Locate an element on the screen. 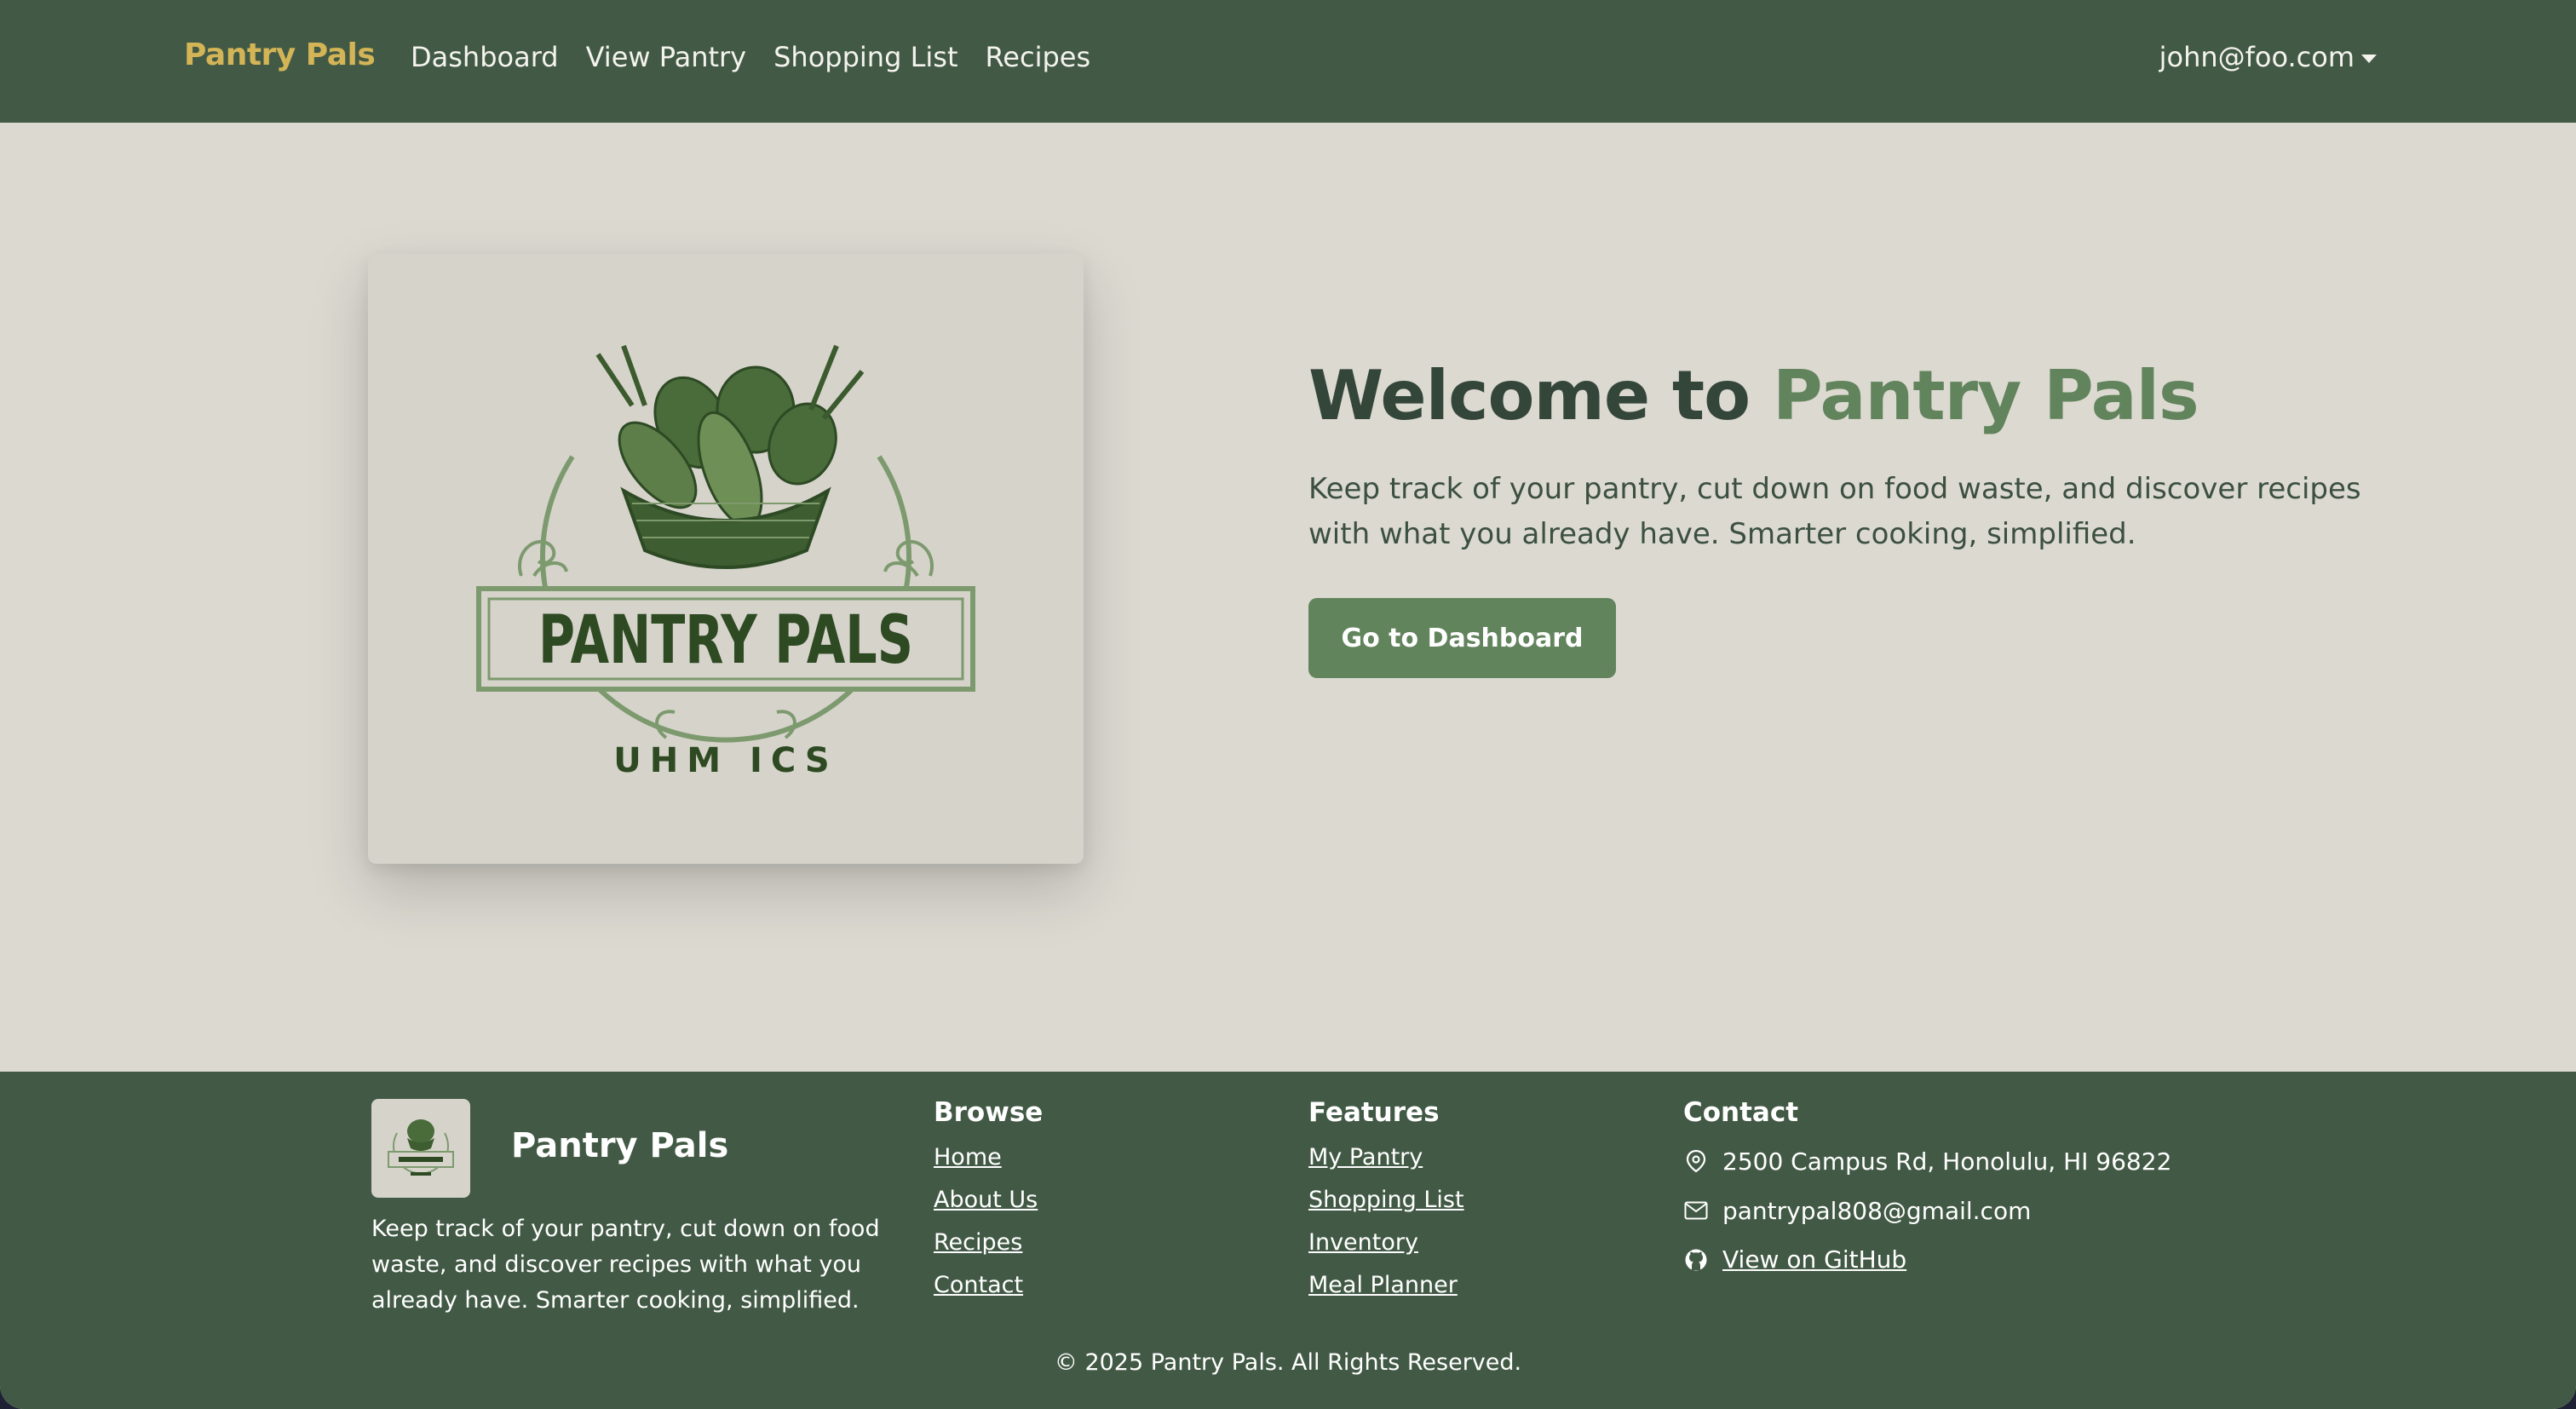  view-on-github-link: View on GitHub is located at coordinates (1814, 1260).